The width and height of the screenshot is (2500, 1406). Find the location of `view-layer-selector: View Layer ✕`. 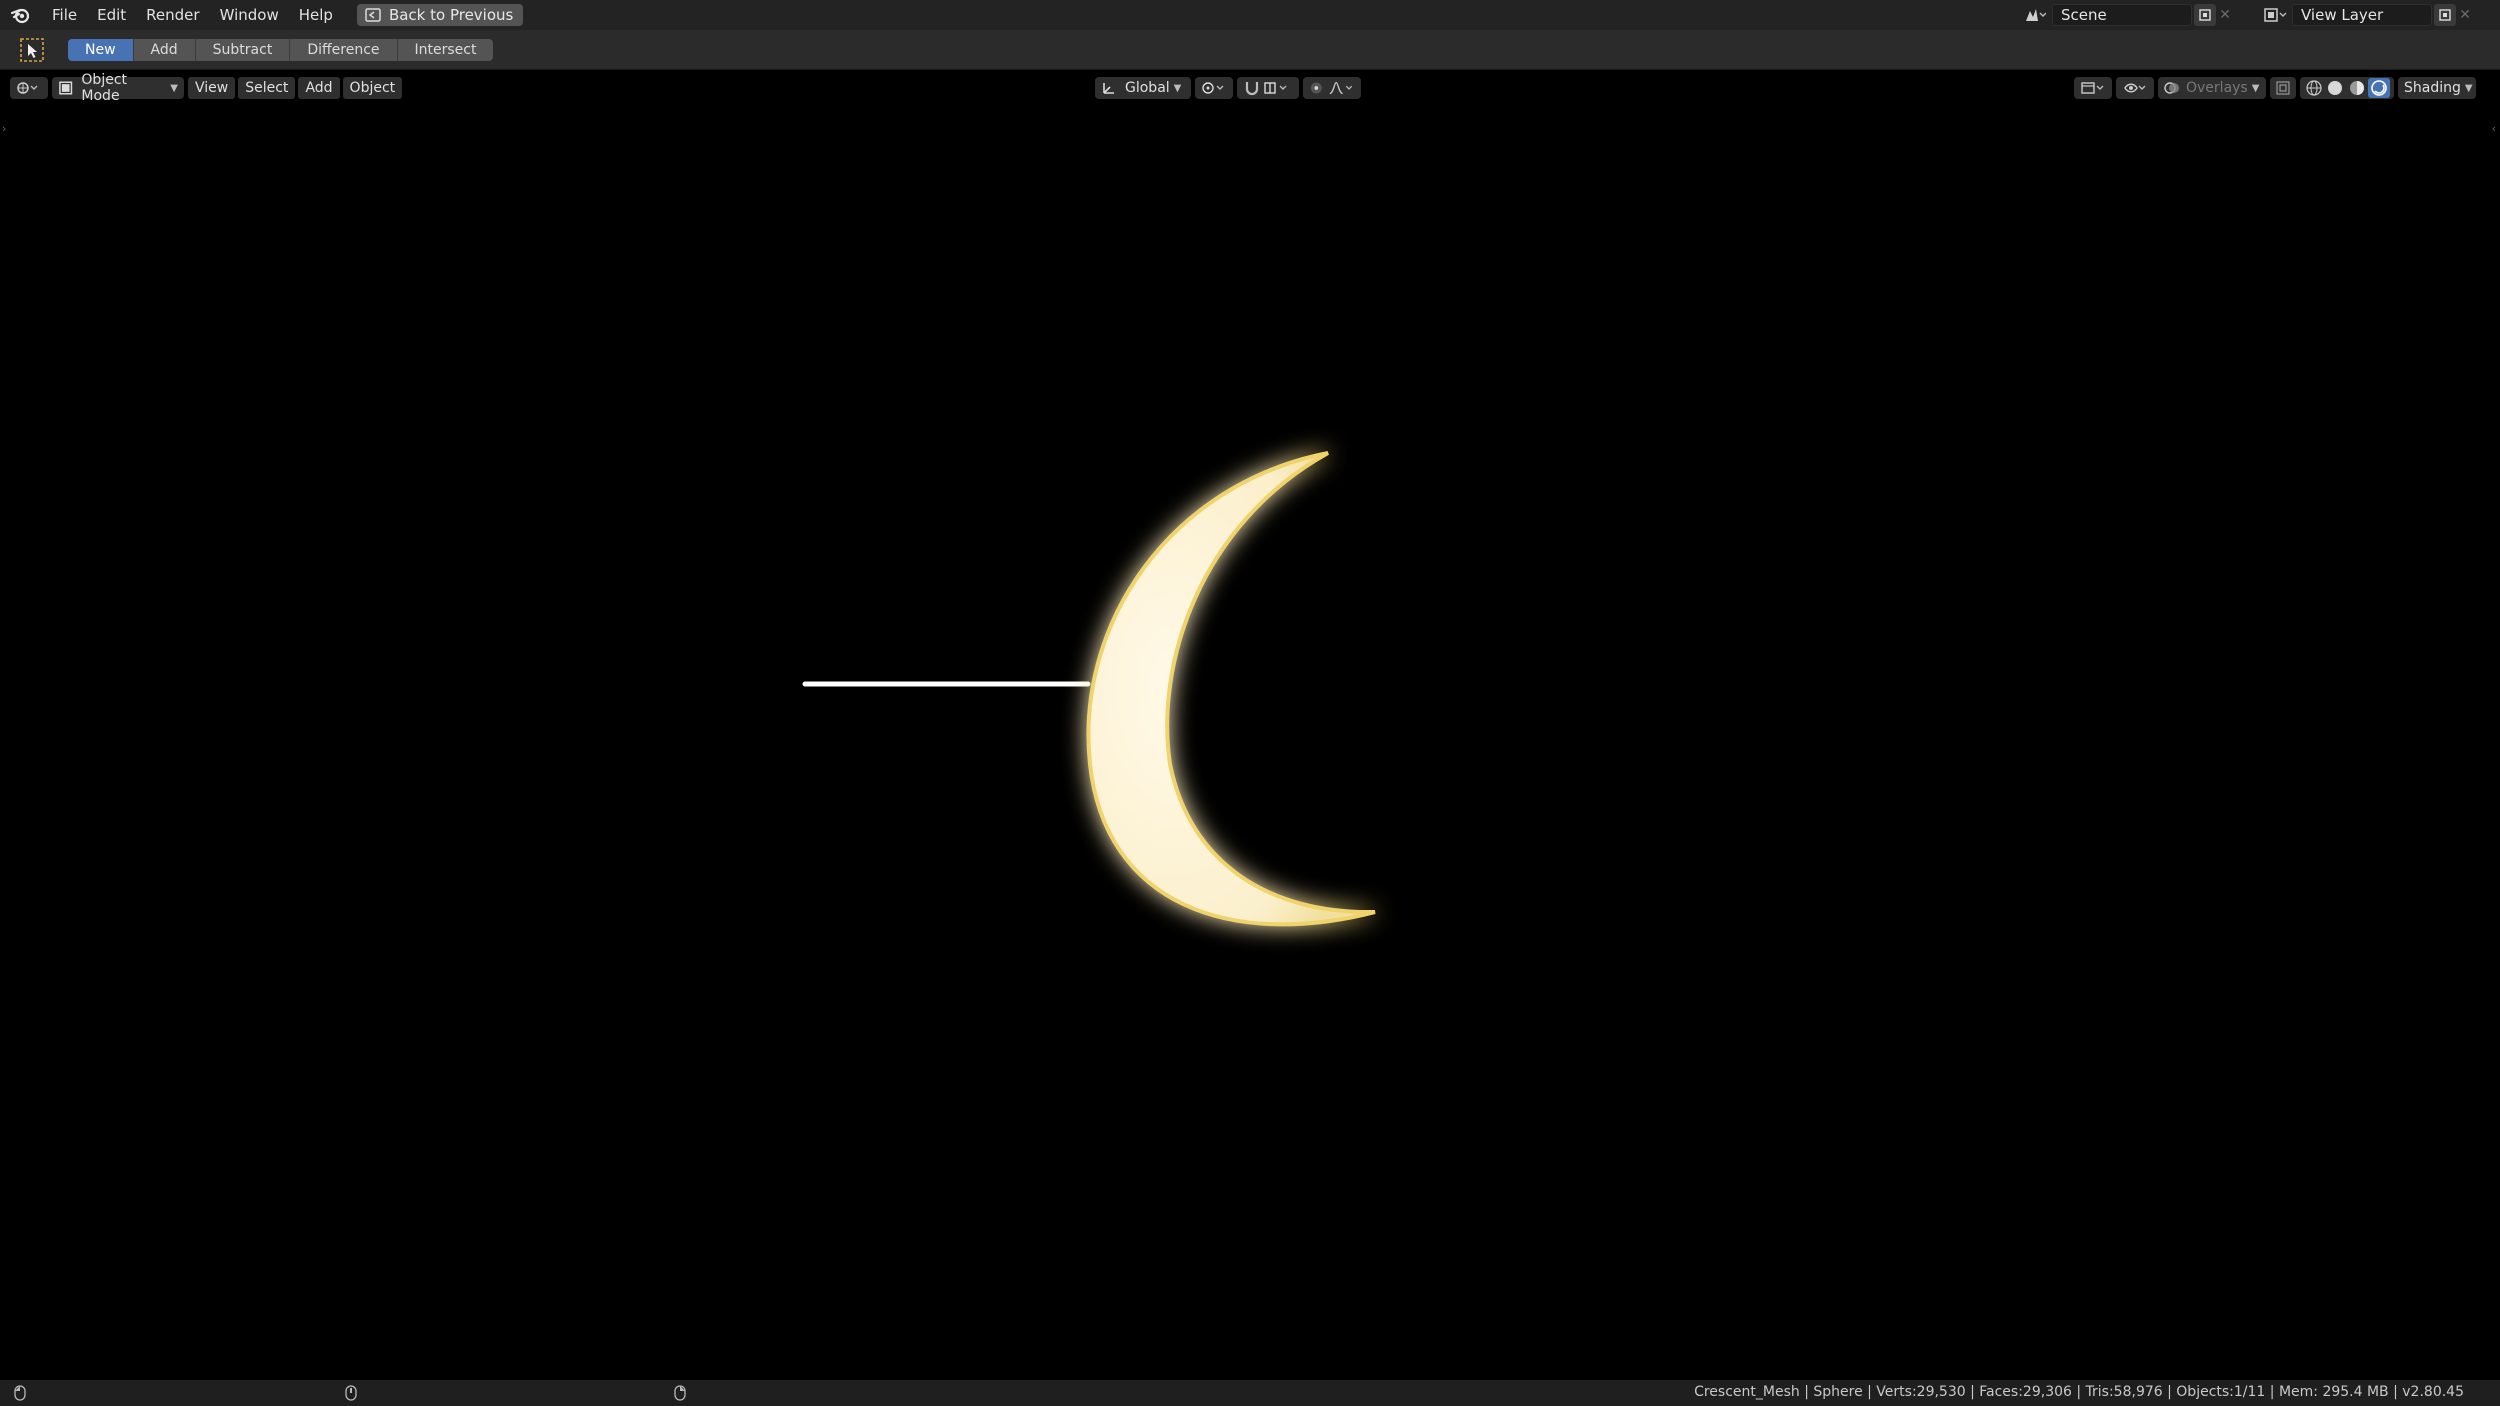

view-layer-selector: View Layer ✕ is located at coordinates (2366, 15).